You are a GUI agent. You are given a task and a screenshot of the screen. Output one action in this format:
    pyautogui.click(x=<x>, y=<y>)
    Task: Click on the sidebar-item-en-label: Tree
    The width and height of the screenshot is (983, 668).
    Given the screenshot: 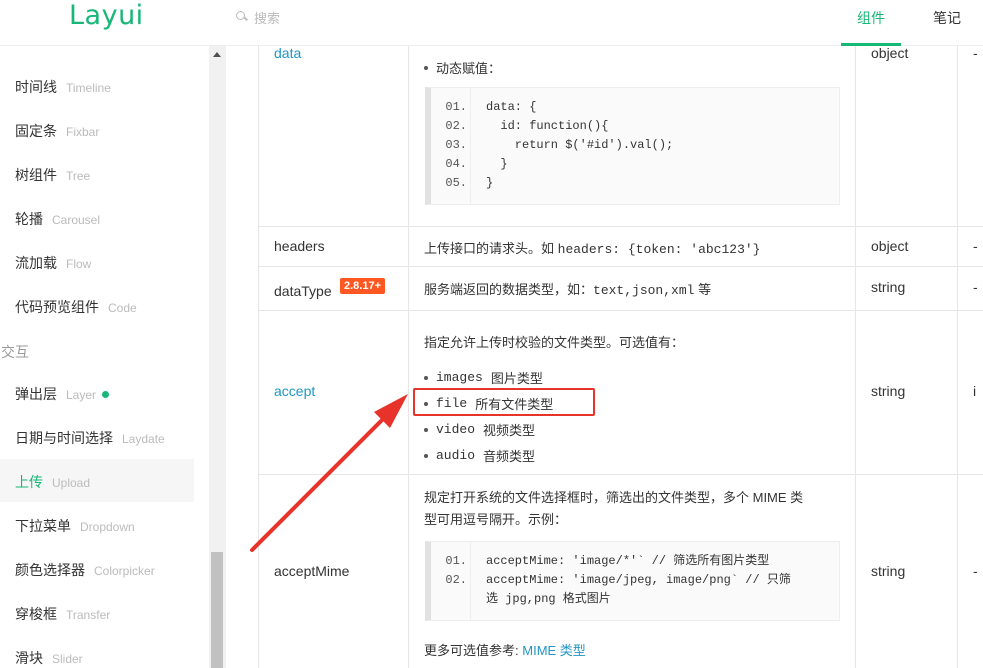 What is the action you would take?
    pyautogui.click(x=78, y=176)
    